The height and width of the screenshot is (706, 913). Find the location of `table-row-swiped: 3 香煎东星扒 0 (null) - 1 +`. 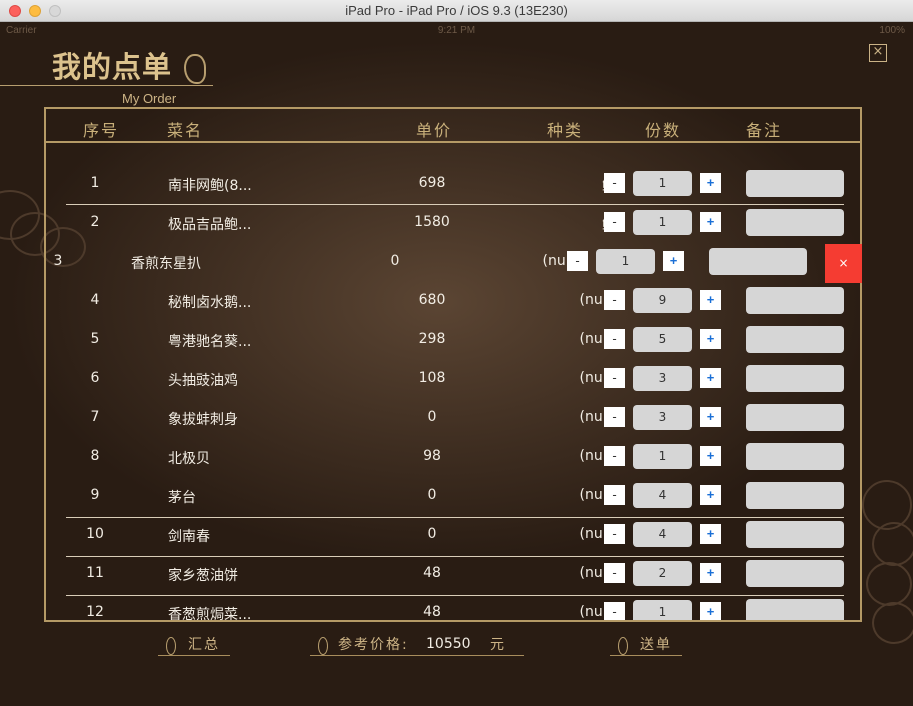

table-row-swiped: 3 香煎东星扒 0 (null) - 1 + is located at coordinates (457, 261).